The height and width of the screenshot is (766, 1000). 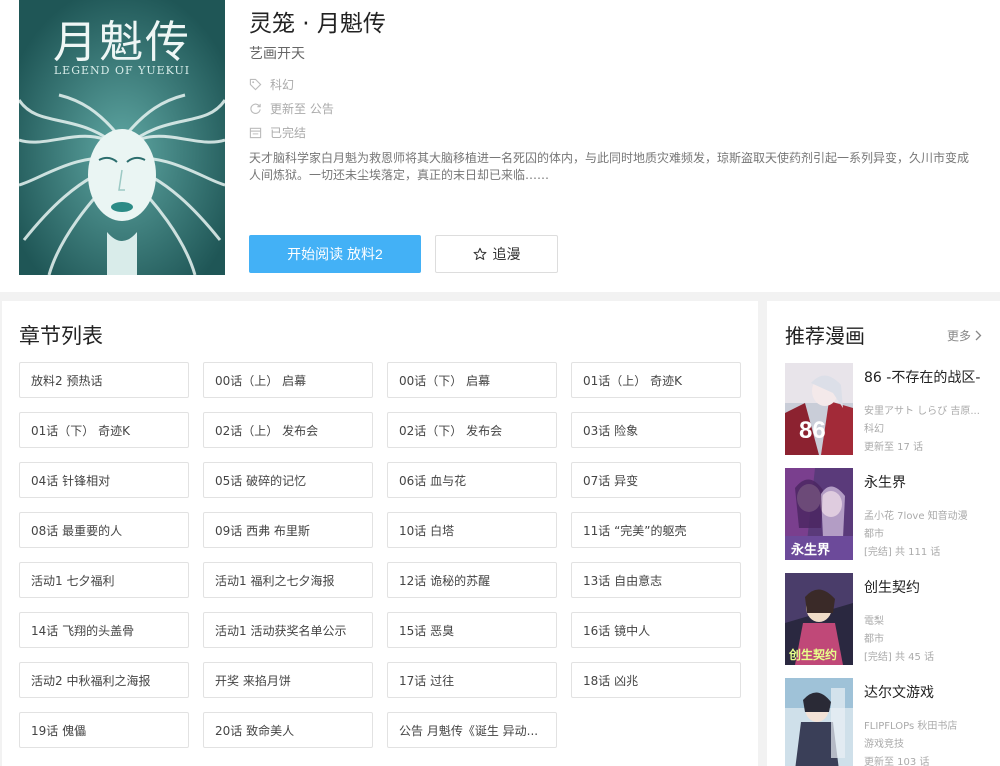 I want to click on meta-genre: 科幻, so click(x=271, y=84).